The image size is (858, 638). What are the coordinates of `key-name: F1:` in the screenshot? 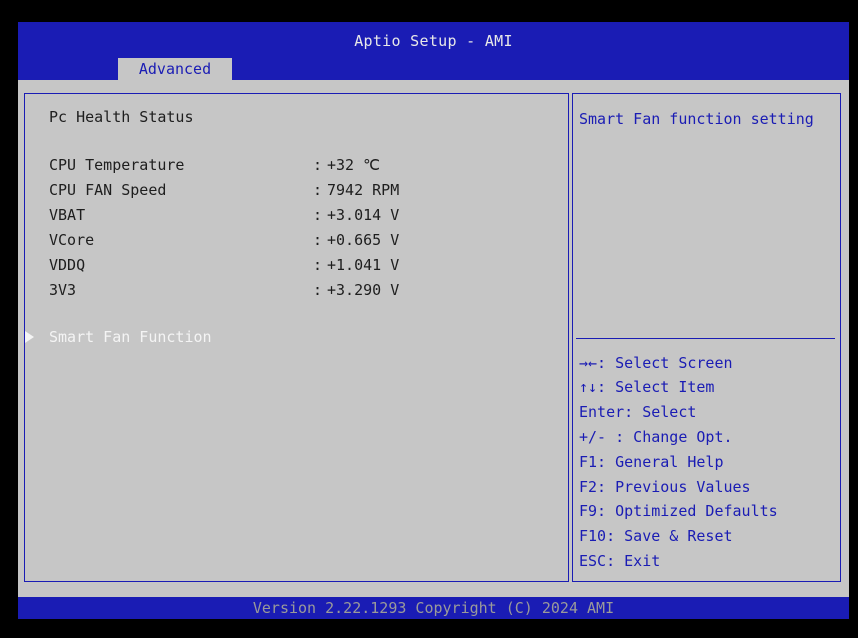 It's located at (593, 462).